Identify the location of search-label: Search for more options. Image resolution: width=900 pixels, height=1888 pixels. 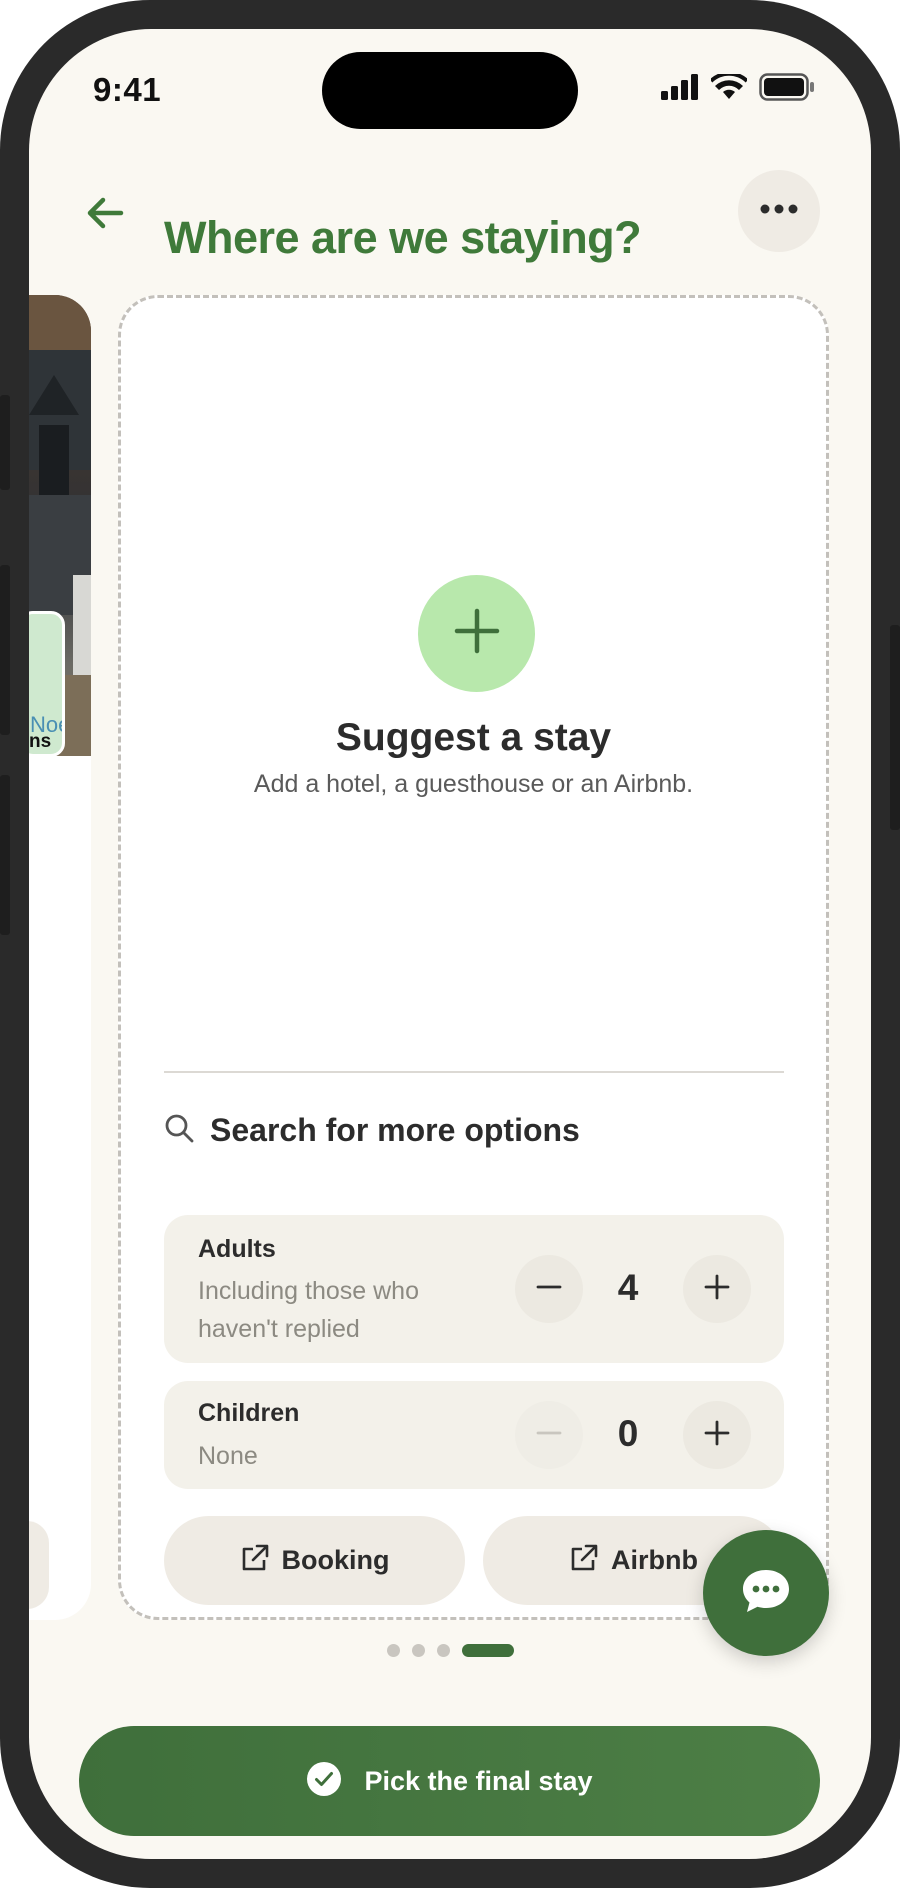
(395, 1130).